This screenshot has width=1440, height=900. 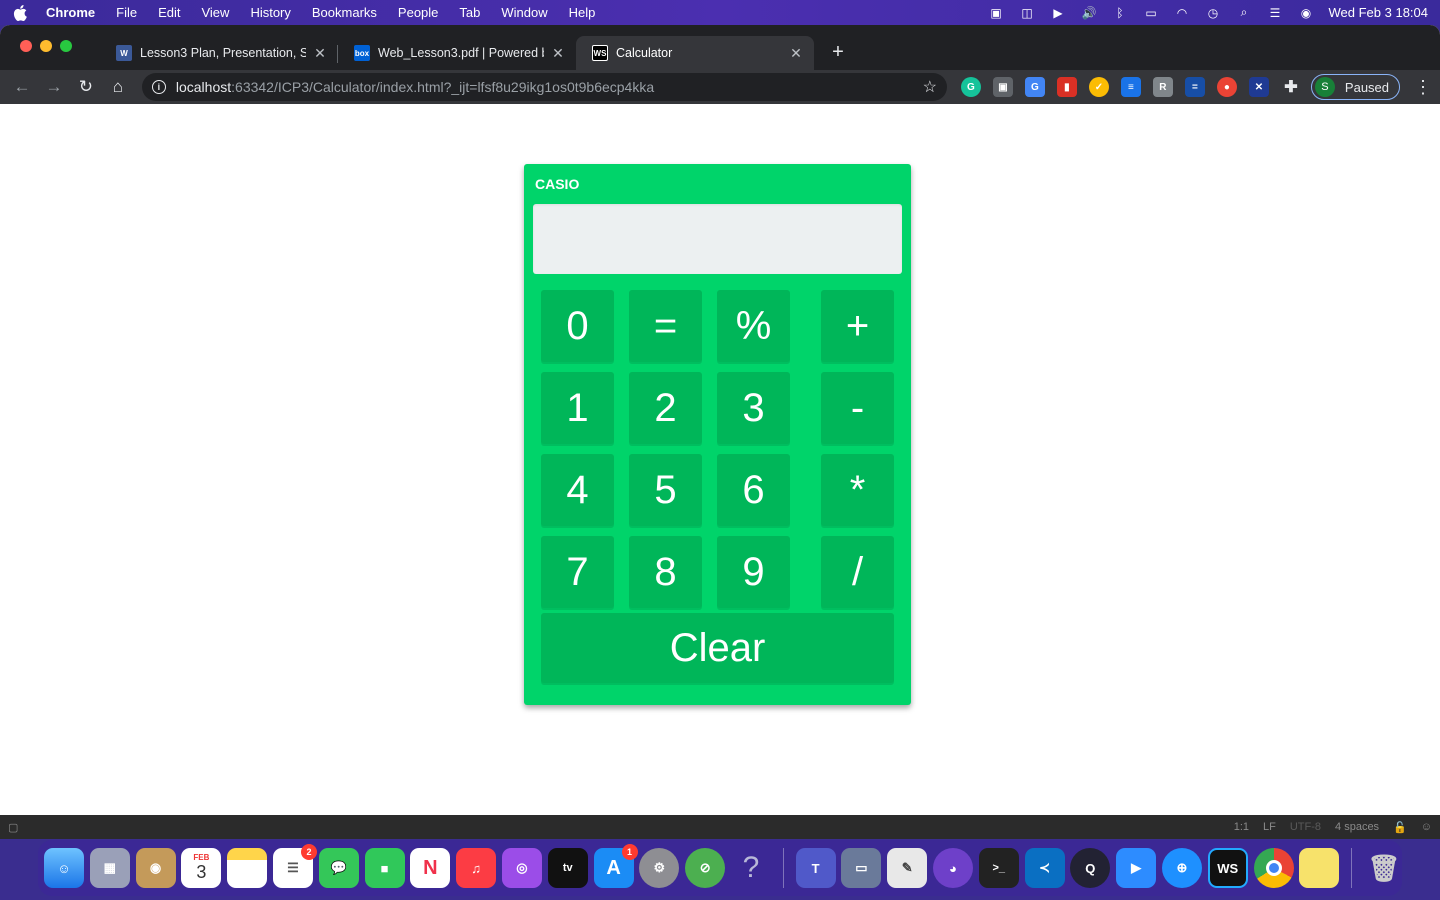 I want to click on panel-toggle-icon: ▢, so click(x=13, y=827).